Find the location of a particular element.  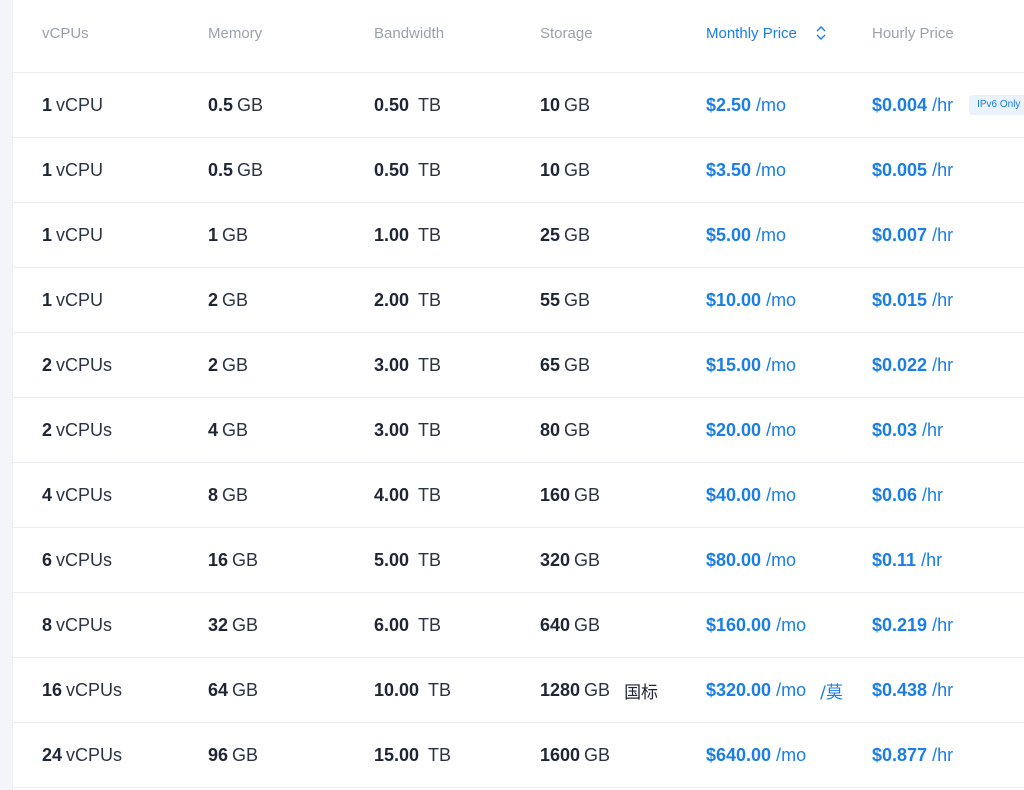

cell-bandwidth: 3.00 TB is located at coordinates (407, 365).